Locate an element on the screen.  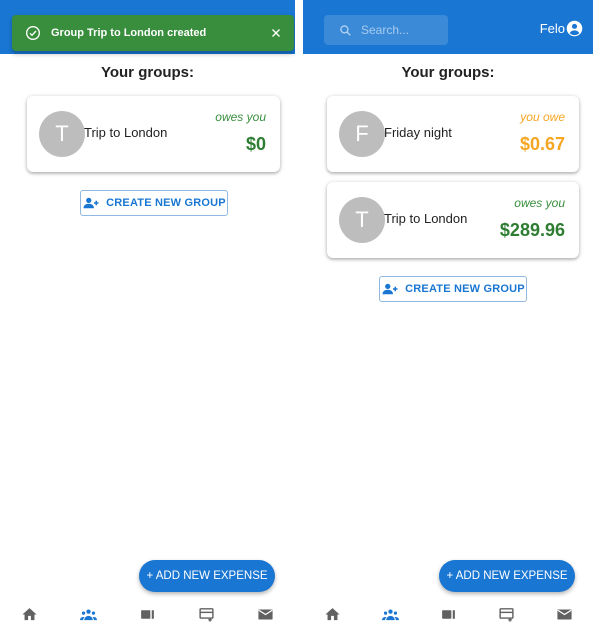
group-card-friday-night: F Friday night you owe $0.67 is located at coordinates (453, 134).